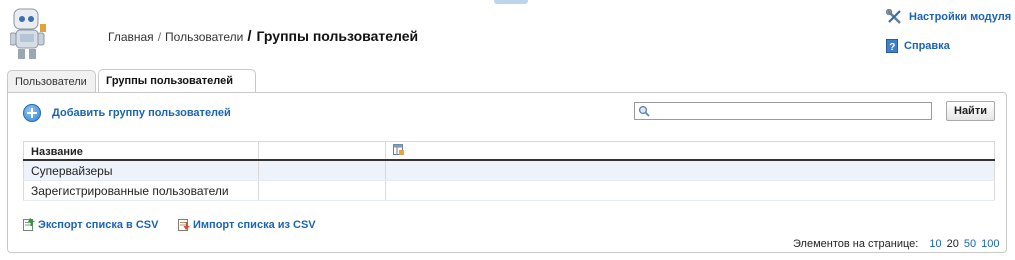 The image size is (1015, 260). Describe the element at coordinates (952, 244) in the screenshot. I see `page-size-option-20-current: 20` at that location.